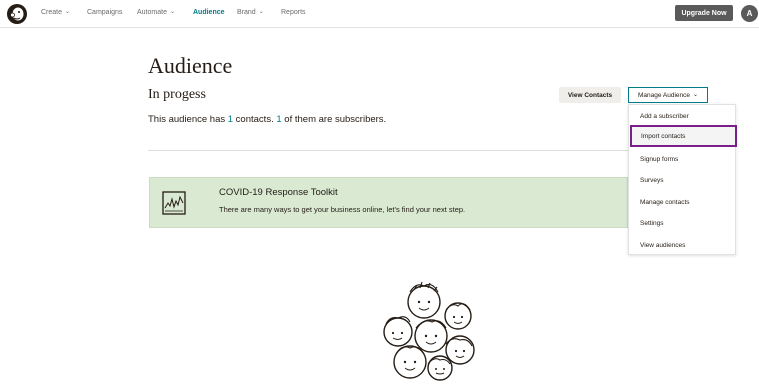 This screenshot has height=385, width=759. Describe the element at coordinates (388, 202) in the screenshot. I see `covid-toolkit-banner` at that location.